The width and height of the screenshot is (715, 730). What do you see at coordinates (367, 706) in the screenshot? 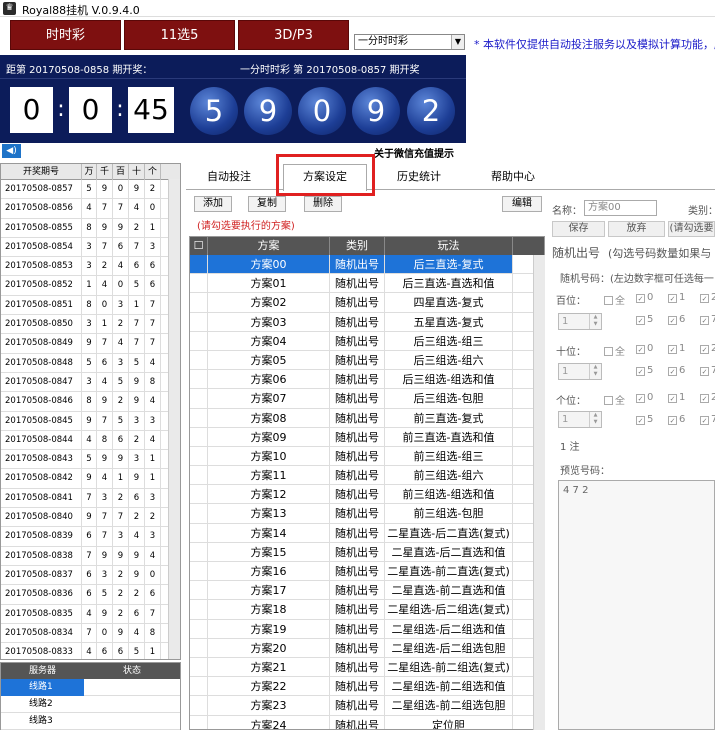
I see `plan-row: 方案23 随机出号 二星组选-前二组选包胆` at bounding box center [367, 706].